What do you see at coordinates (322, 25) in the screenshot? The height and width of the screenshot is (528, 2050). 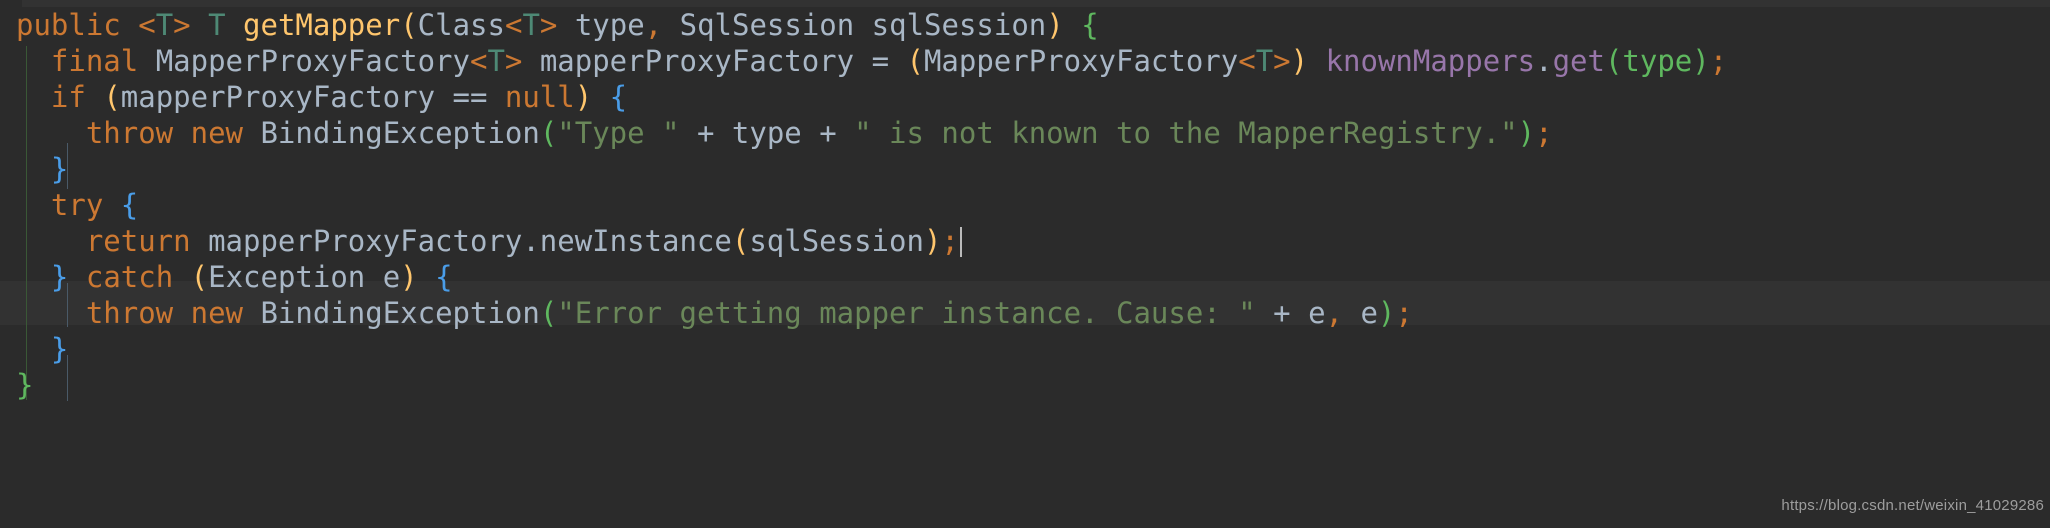 I see `code-token: getMapper` at bounding box center [322, 25].